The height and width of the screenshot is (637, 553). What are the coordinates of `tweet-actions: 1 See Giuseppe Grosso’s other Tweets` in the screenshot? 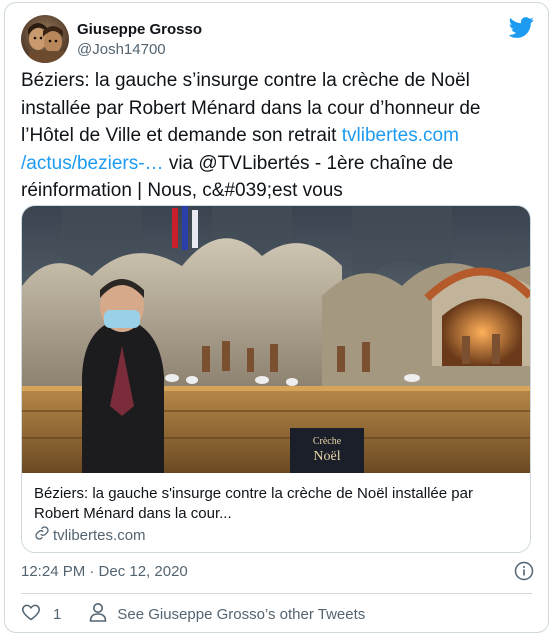 It's located at (193, 614).